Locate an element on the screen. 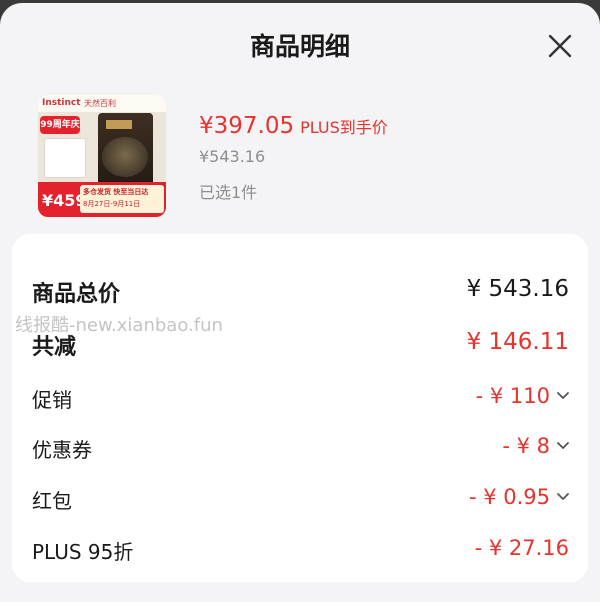 The width and height of the screenshot is (600, 602). plus-price-tag: PLUS到手价 is located at coordinates (344, 127).